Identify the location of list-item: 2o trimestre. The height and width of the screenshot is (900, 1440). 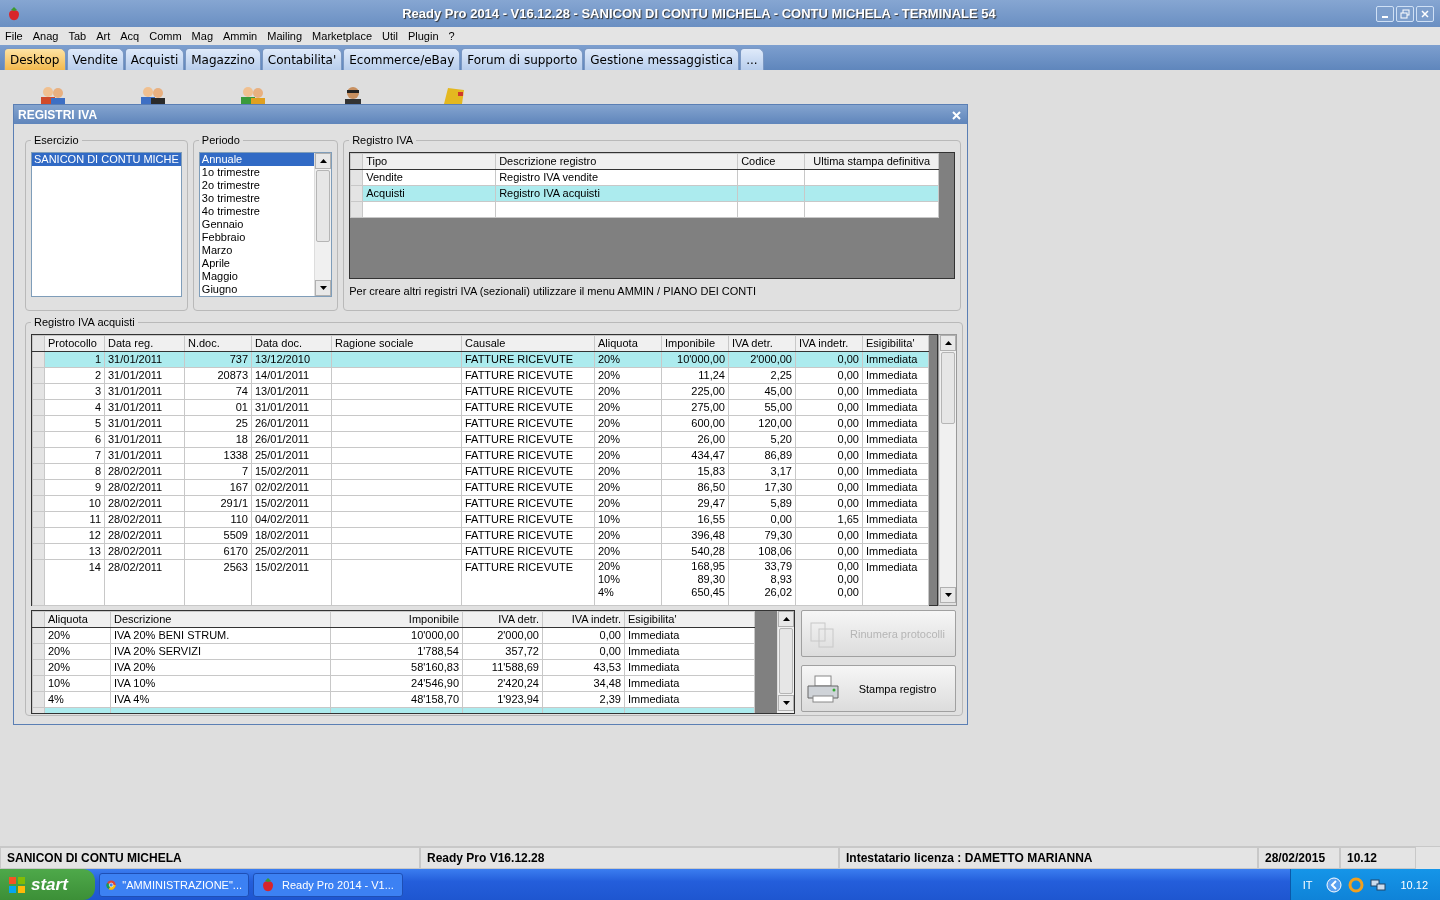
(257, 185).